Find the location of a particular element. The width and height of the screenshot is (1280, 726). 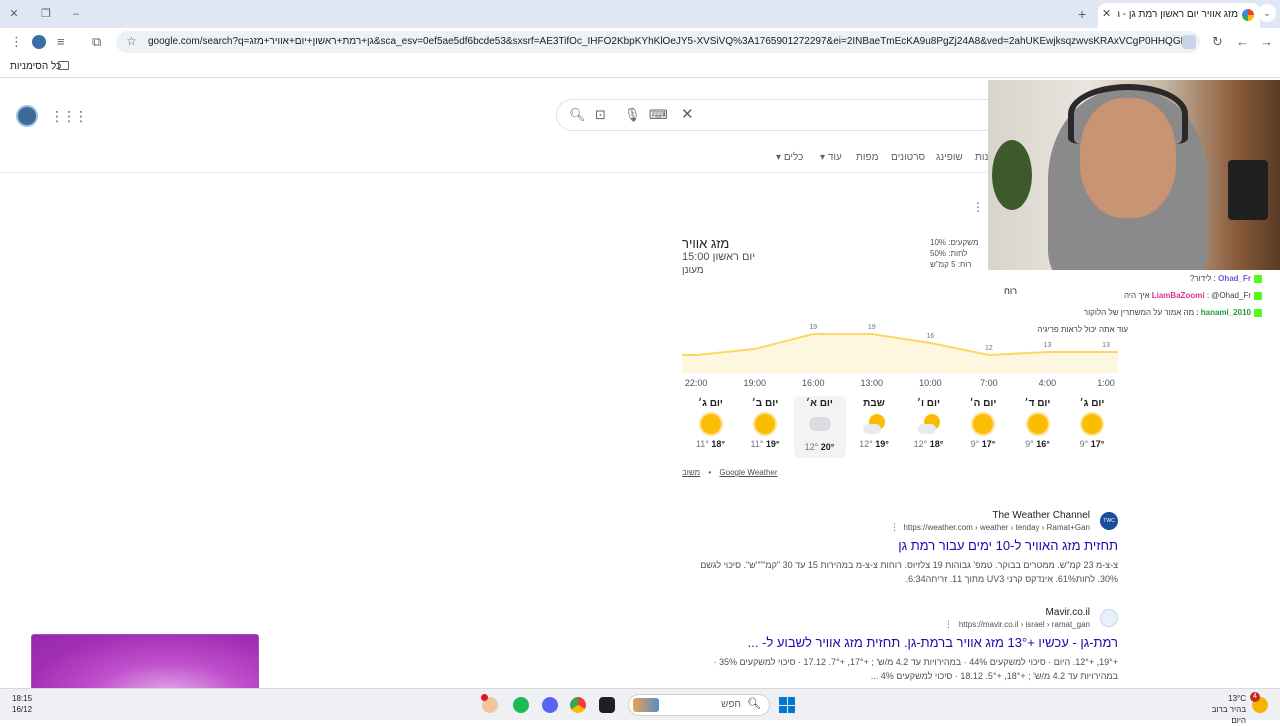

hour-label: 7:00 is located at coordinates (989, 383).